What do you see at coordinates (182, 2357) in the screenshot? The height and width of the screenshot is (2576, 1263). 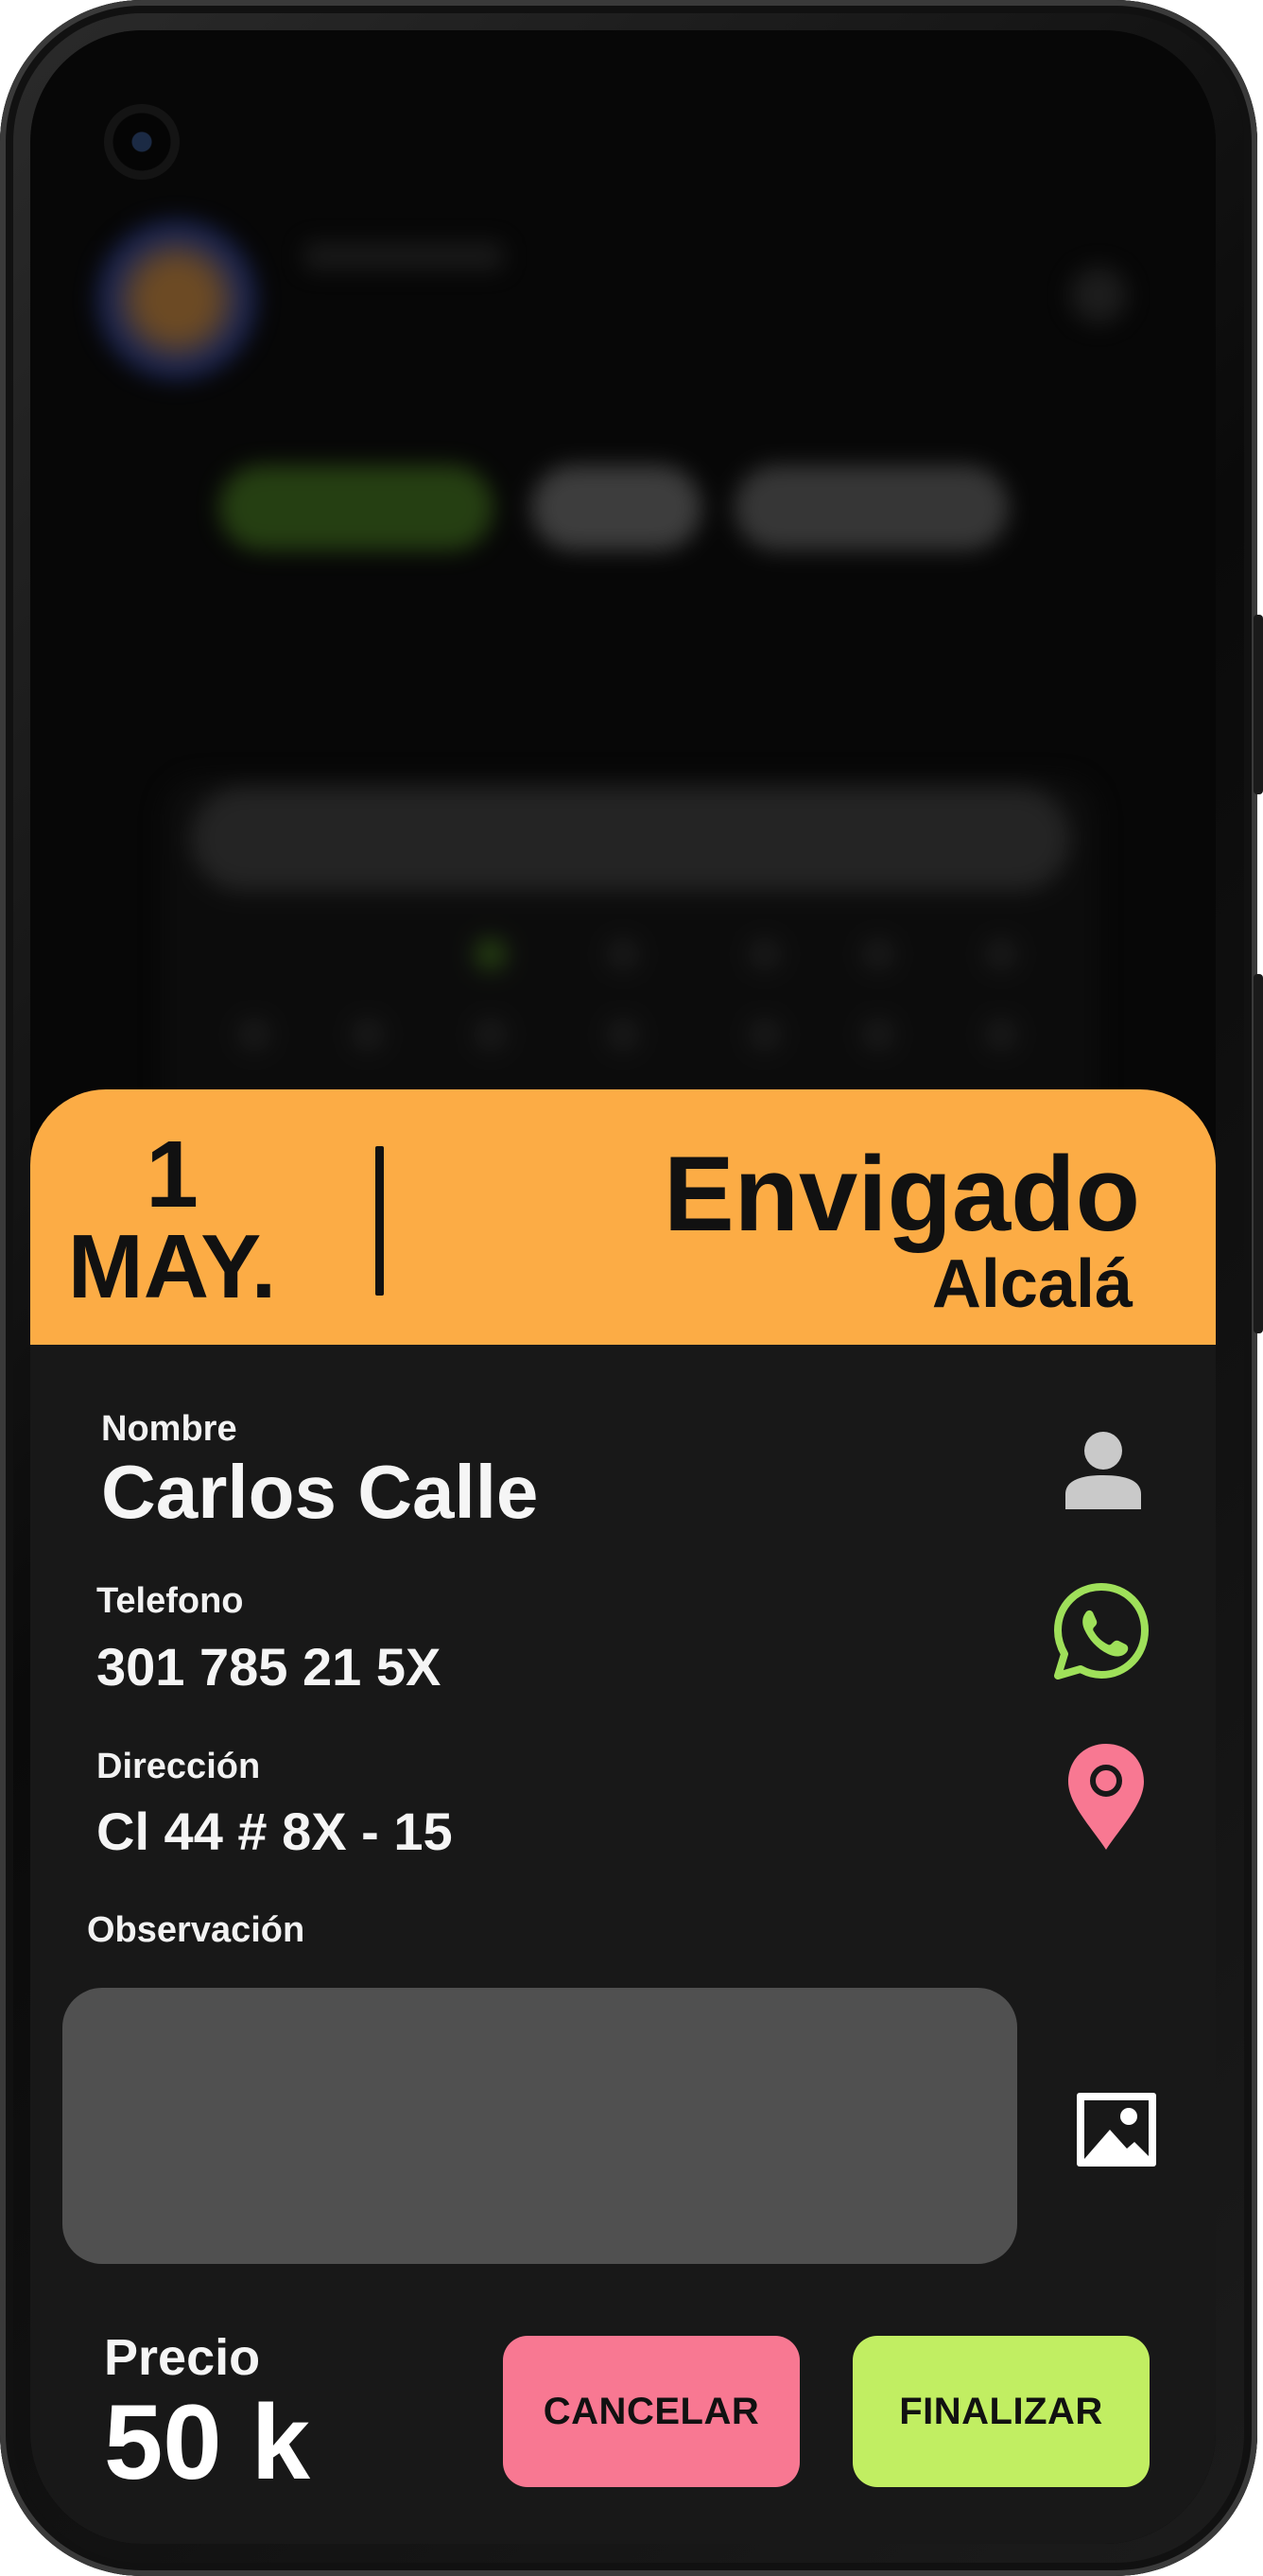 I see `price-label: Precio` at bounding box center [182, 2357].